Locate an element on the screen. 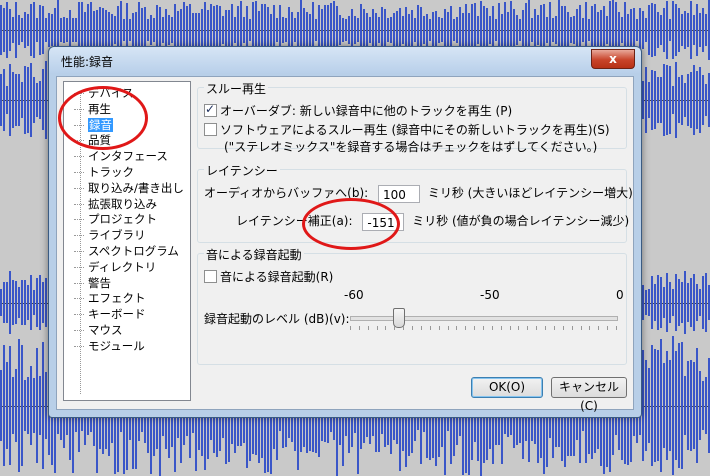 Image resolution: width=710 pixels, height=476 pixels. tree-item: エフェクト is located at coordinates (110, 298).